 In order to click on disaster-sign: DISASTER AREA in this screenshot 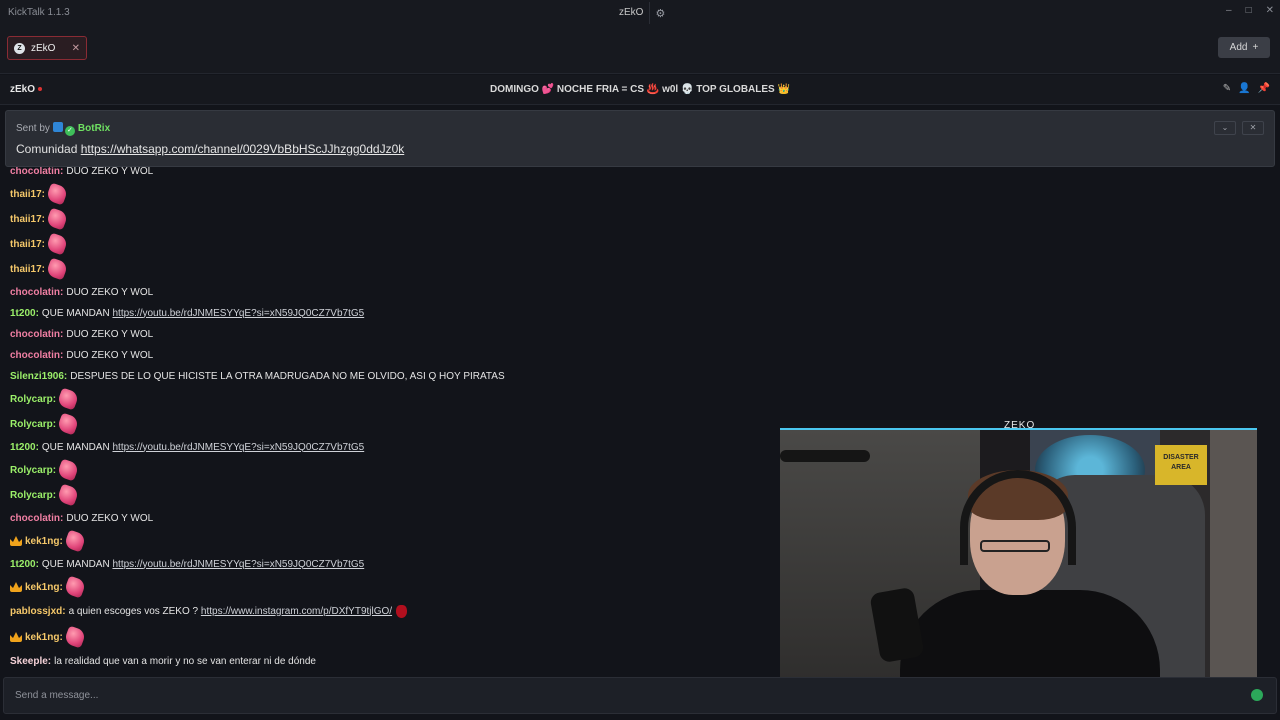, I will do `click(1181, 465)`.